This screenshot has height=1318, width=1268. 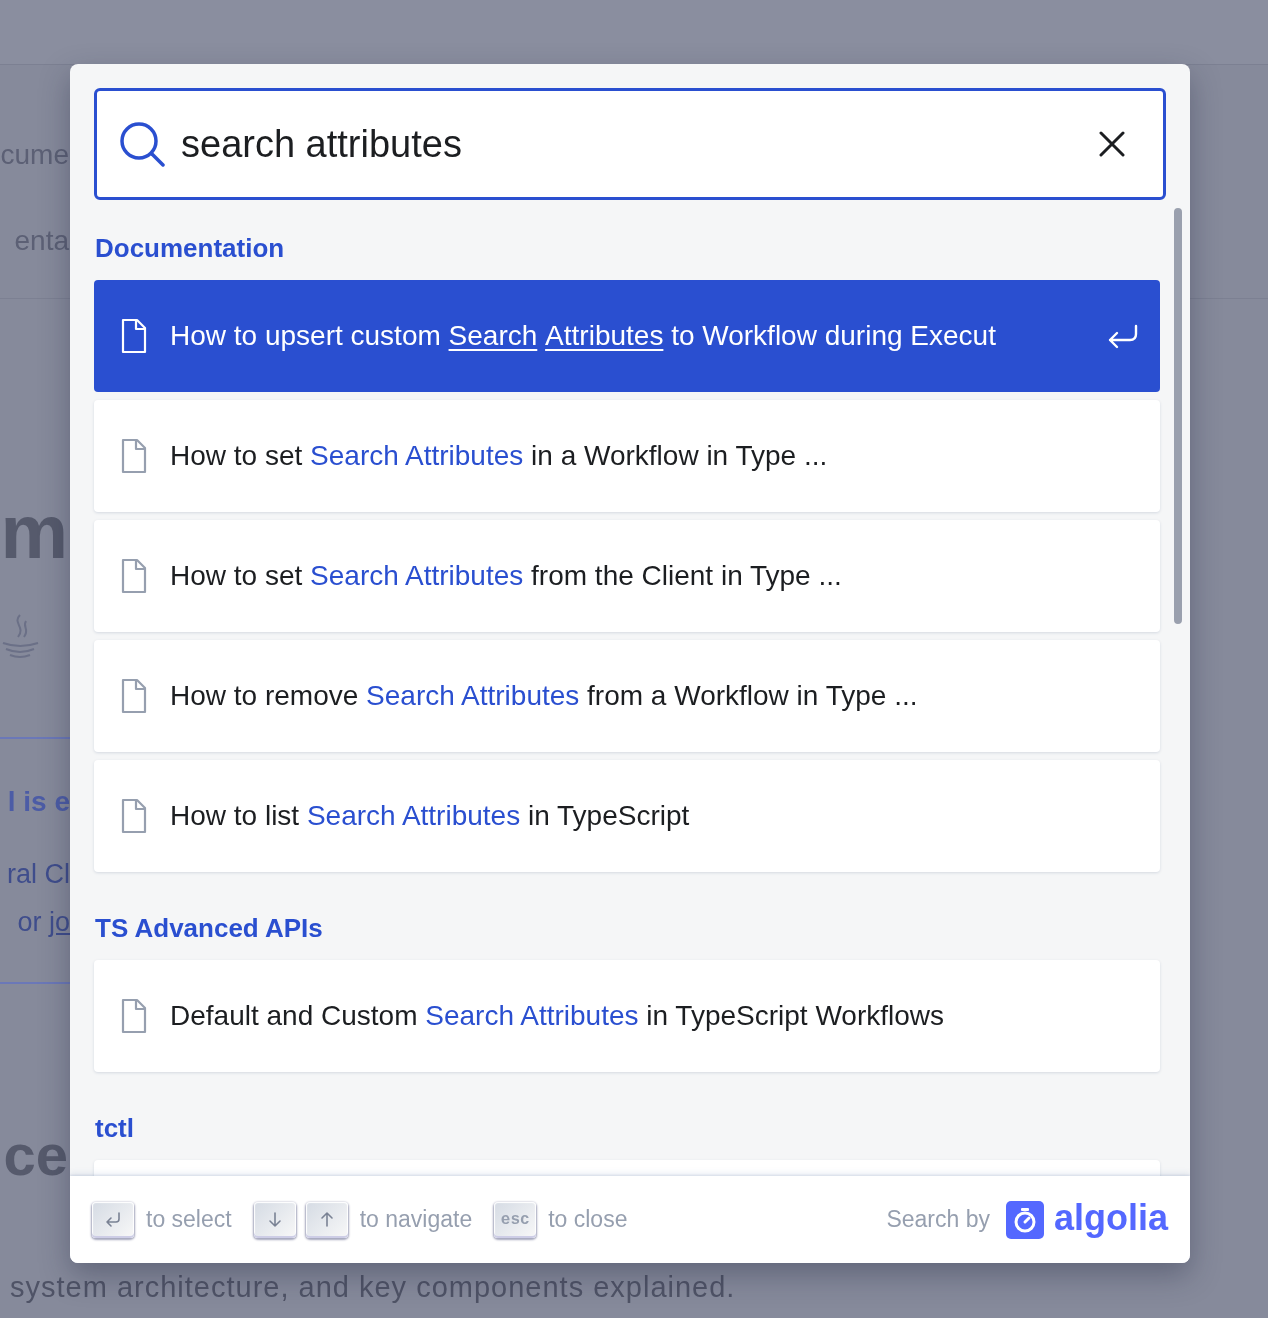 What do you see at coordinates (114, 1128) in the screenshot?
I see `section-heading: tctl` at bounding box center [114, 1128].